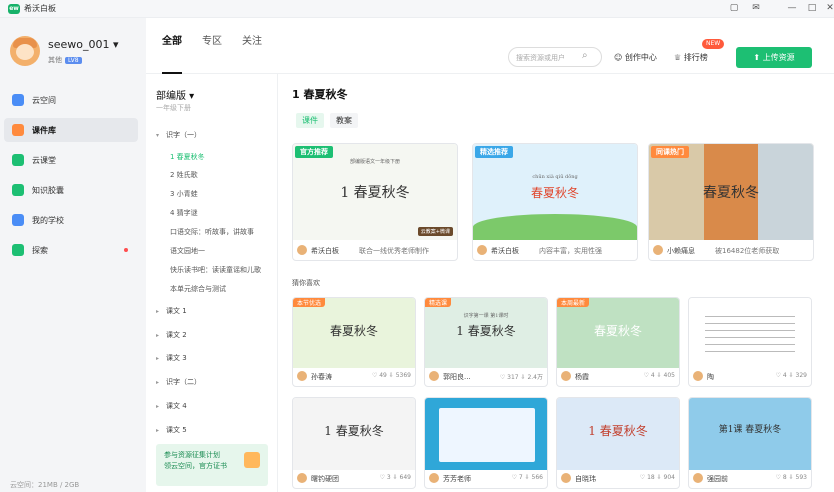 Image resolution: width=834 pixels, height=492 pixels. Describe the element at coordinates (750, 376) in the screenshot. I see `card-footer: 陶 ♡ 4 ⇩ 329` at that location.